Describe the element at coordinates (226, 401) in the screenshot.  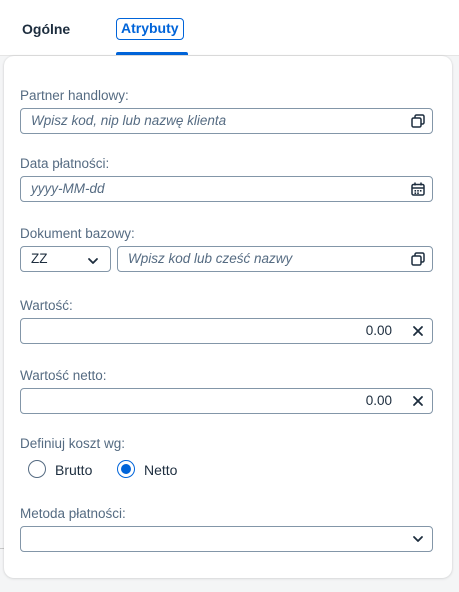
I see `net-value-input: 0.00` at that location.